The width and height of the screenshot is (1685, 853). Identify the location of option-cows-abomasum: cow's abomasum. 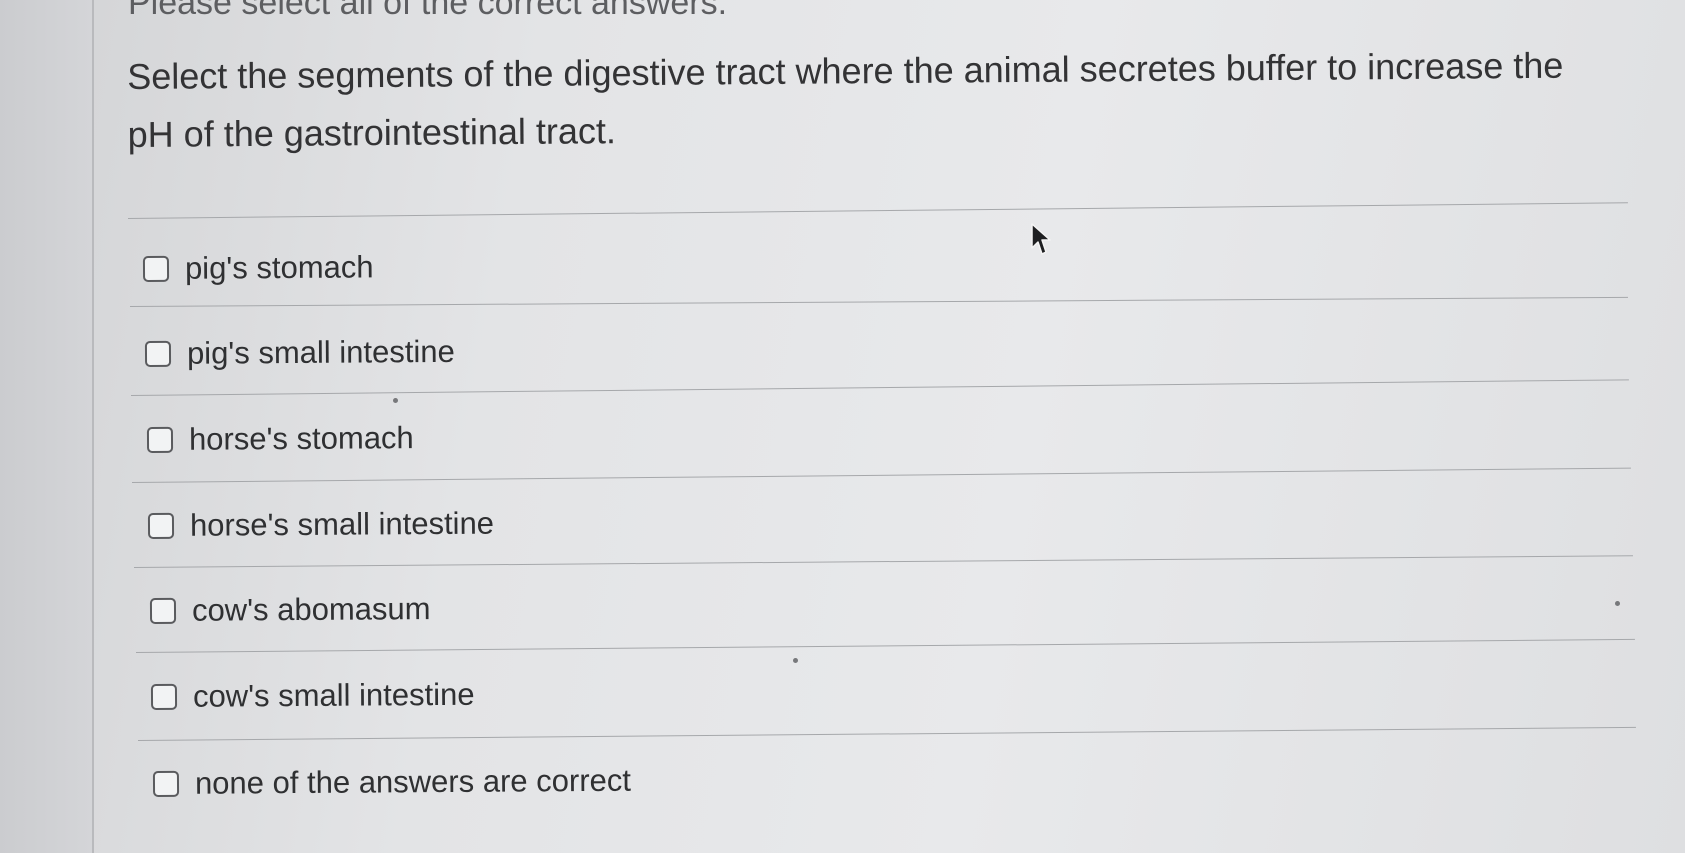
(290, 610).